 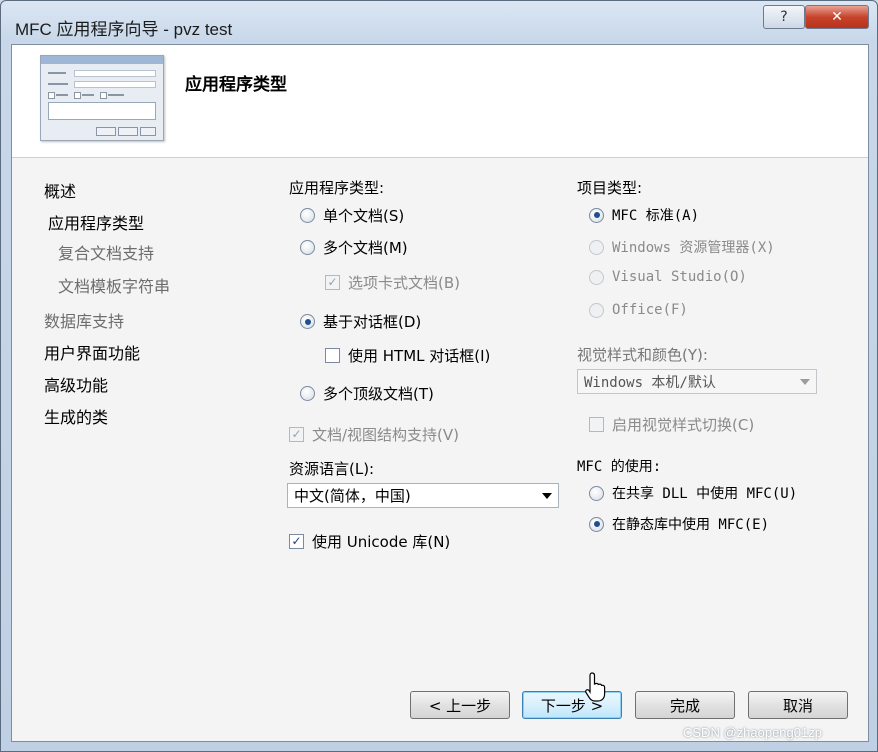 I want to click on visual-style-switch-option: 启用视觉样式切换(C), so click(x=671, y=424).